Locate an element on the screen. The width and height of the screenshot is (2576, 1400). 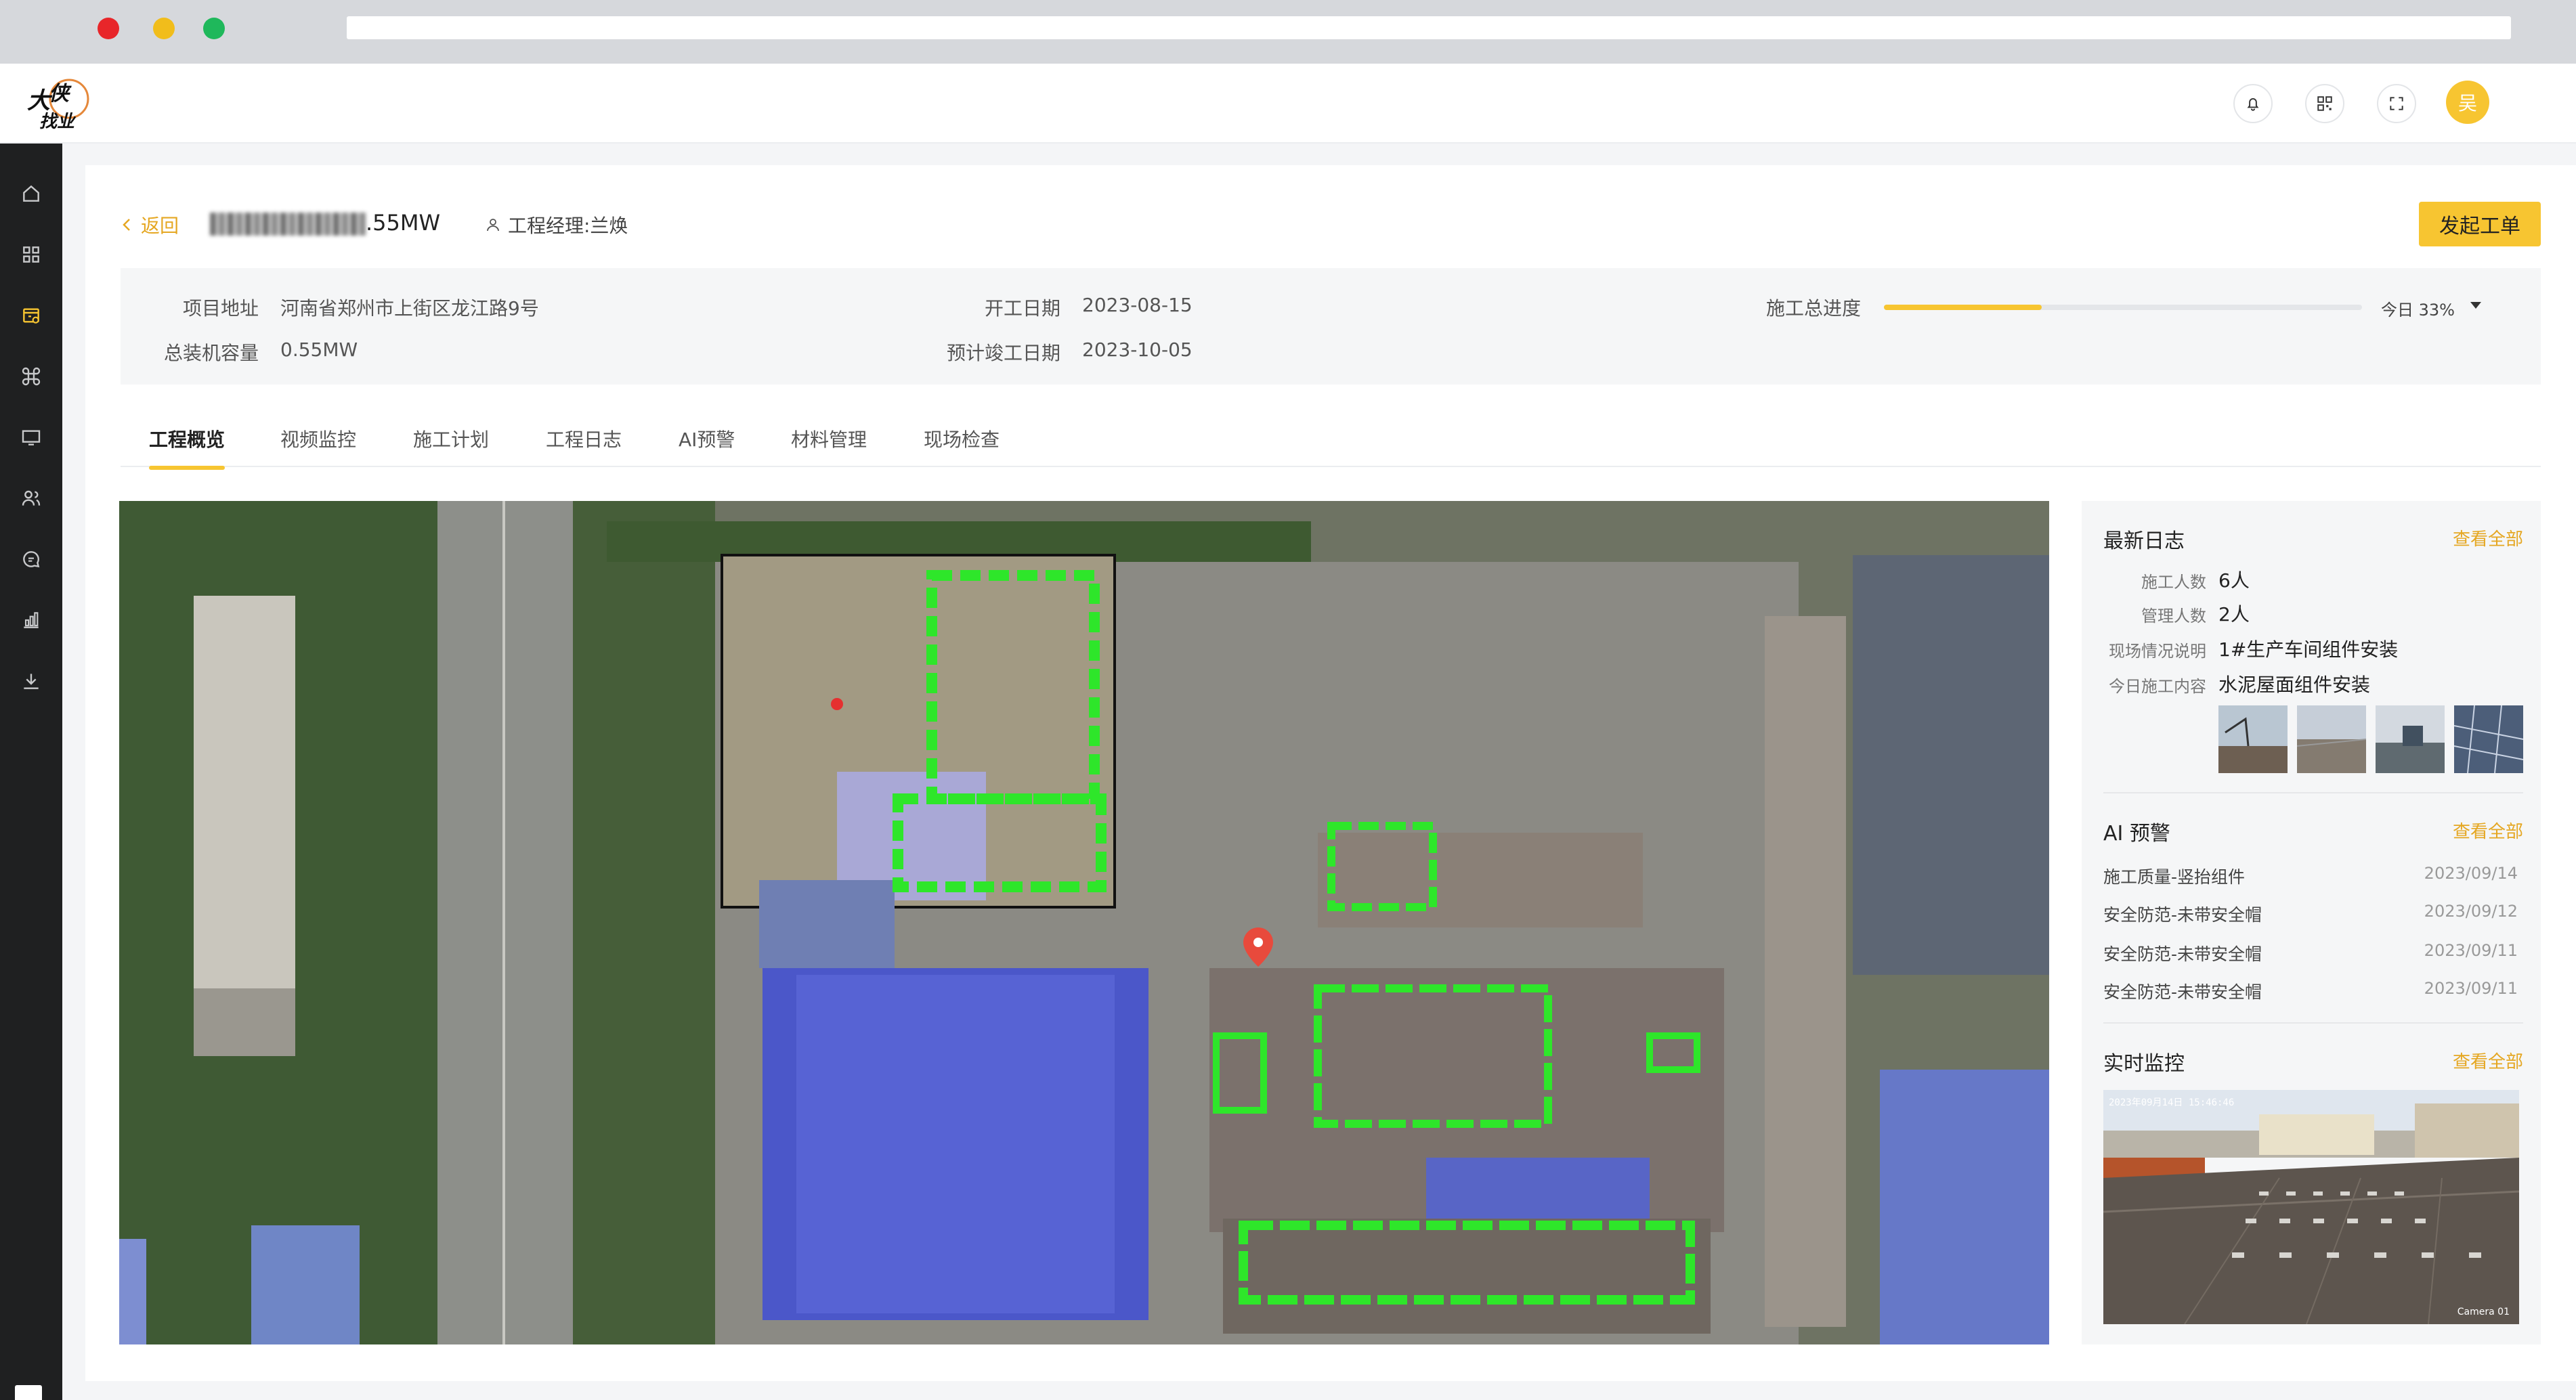
maximize-window-button is located at coordinates (214, 28).